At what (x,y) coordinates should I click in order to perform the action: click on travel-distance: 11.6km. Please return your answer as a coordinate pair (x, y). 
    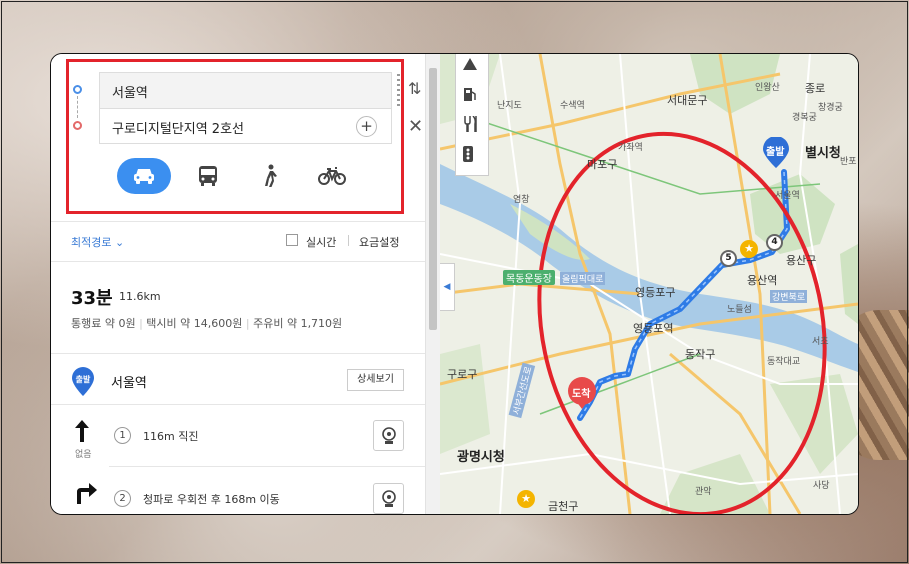
    Looking at the image, I should click on (140, 296).